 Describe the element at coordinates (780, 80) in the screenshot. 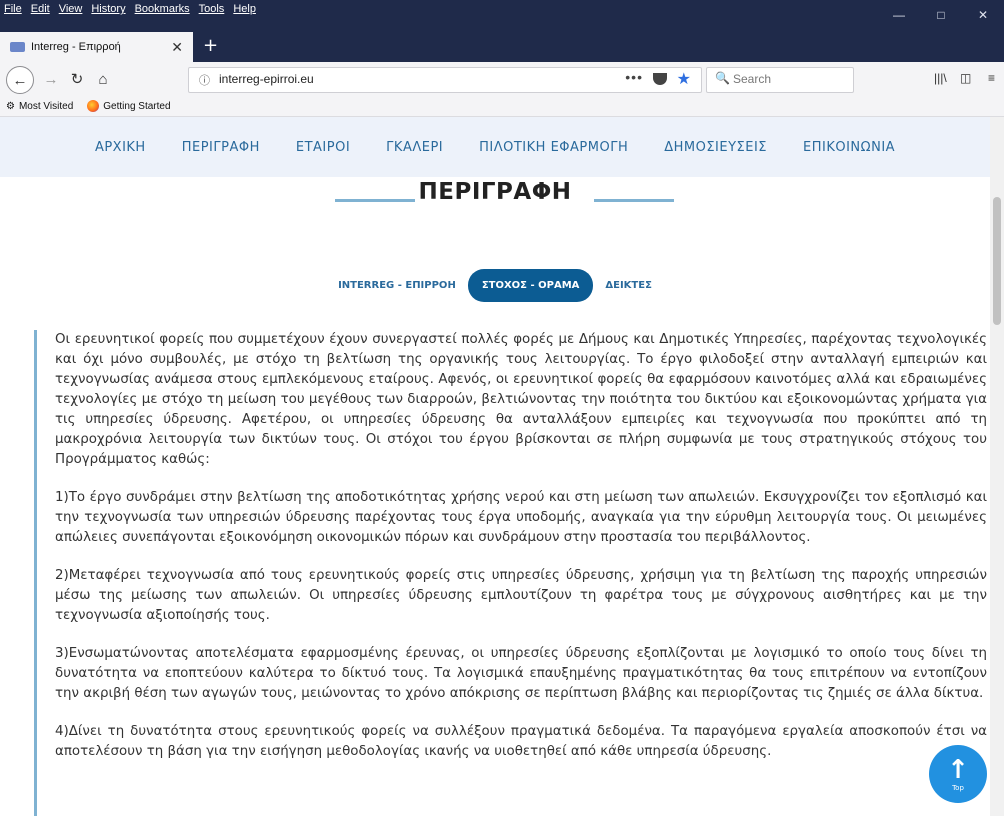

I see `search-input: 🔍 Search` at that location.